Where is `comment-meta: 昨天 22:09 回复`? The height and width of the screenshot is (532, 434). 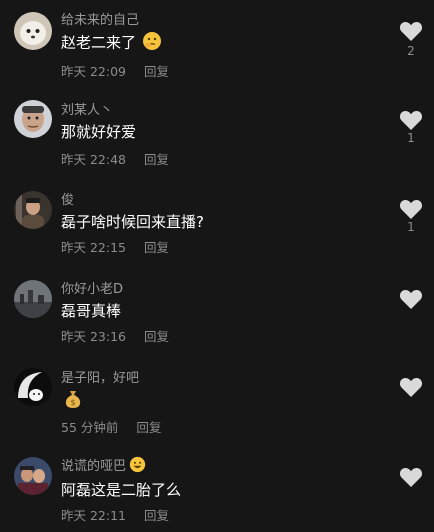
comment-meta: 昨天 22:09 回复 is located at coordinates (115, 70).